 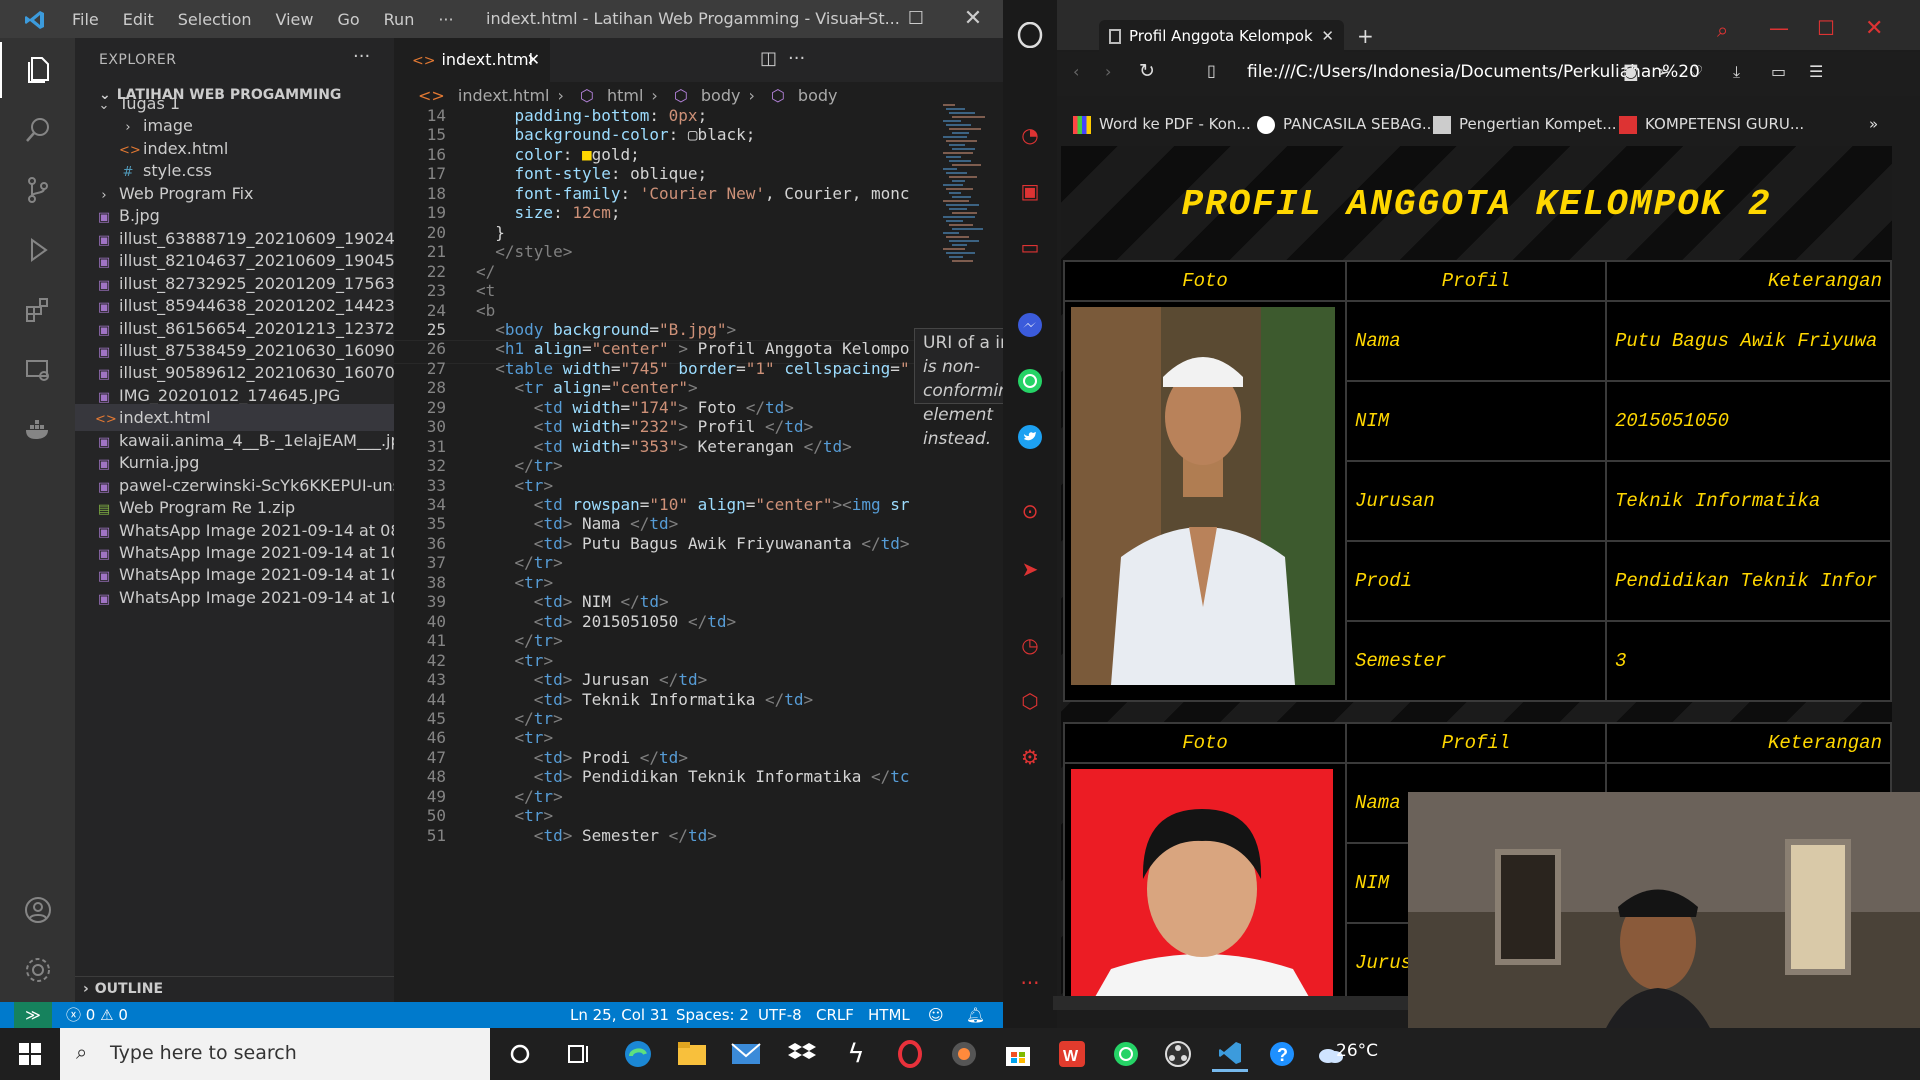 I want to click on whatsapp-icon, so click(x=1030, y=381).